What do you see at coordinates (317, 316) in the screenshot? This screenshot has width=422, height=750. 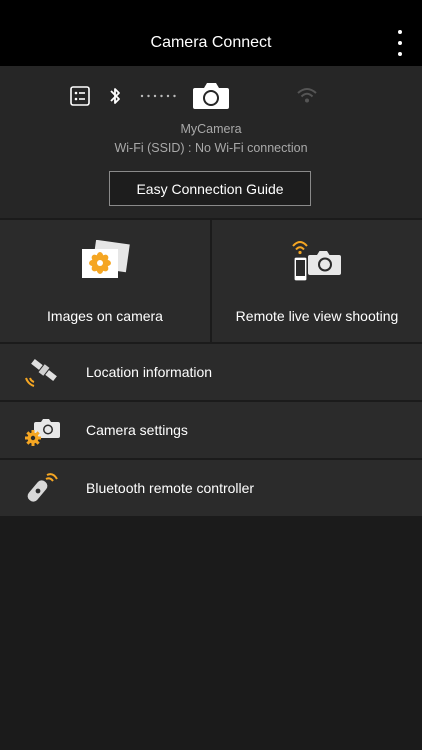 I see `tile-label: Remote live view shooting` at bounding box center [317, 316].